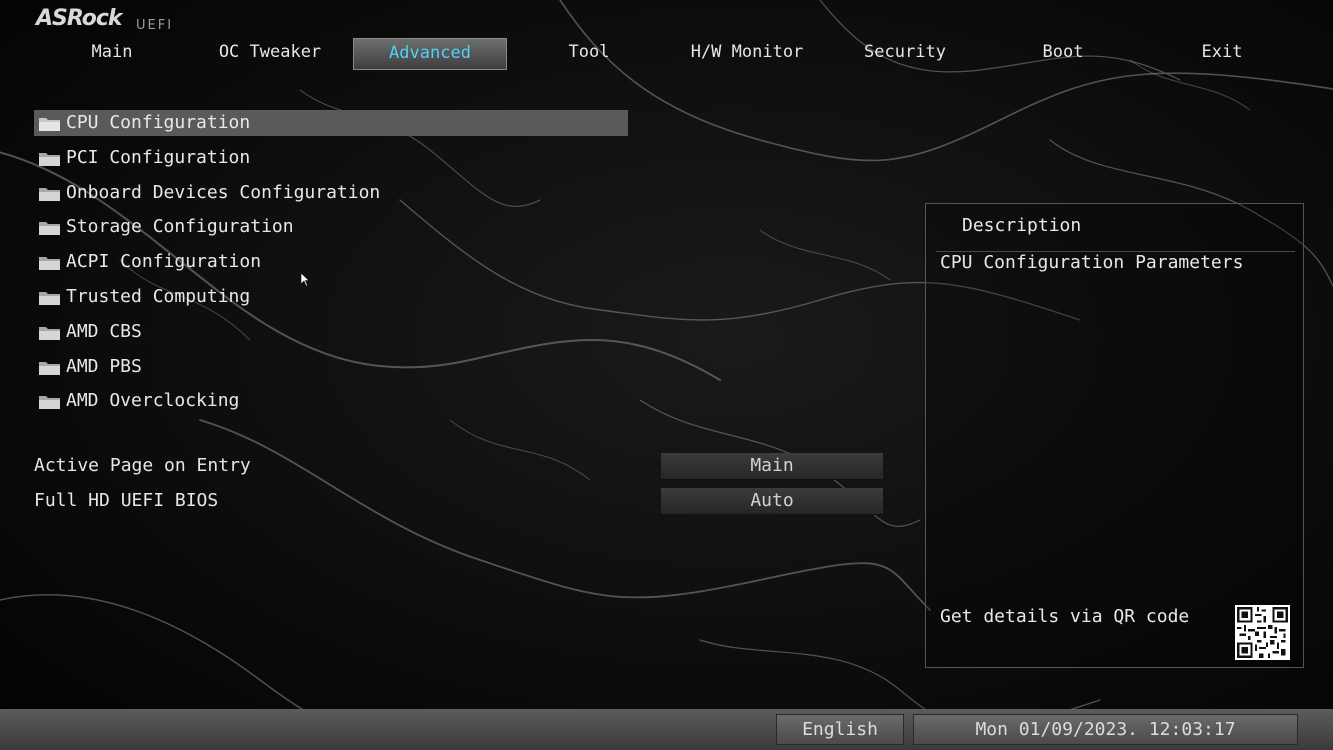 This screenshot has height=750, width=1333. I want to click on menu-item-onboard-devices-configuration: Onboard Devices Configuration, so click(331, 193).